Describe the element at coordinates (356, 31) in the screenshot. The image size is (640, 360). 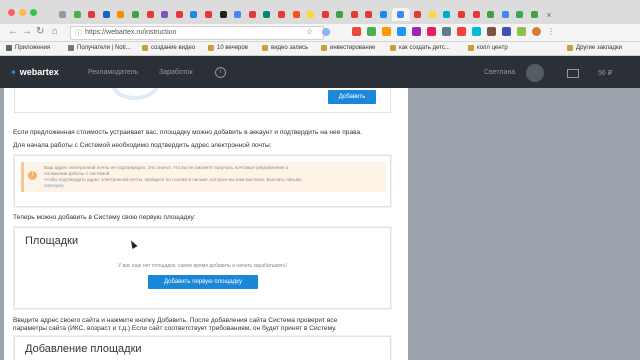
I see `adblock-icon` at that location.